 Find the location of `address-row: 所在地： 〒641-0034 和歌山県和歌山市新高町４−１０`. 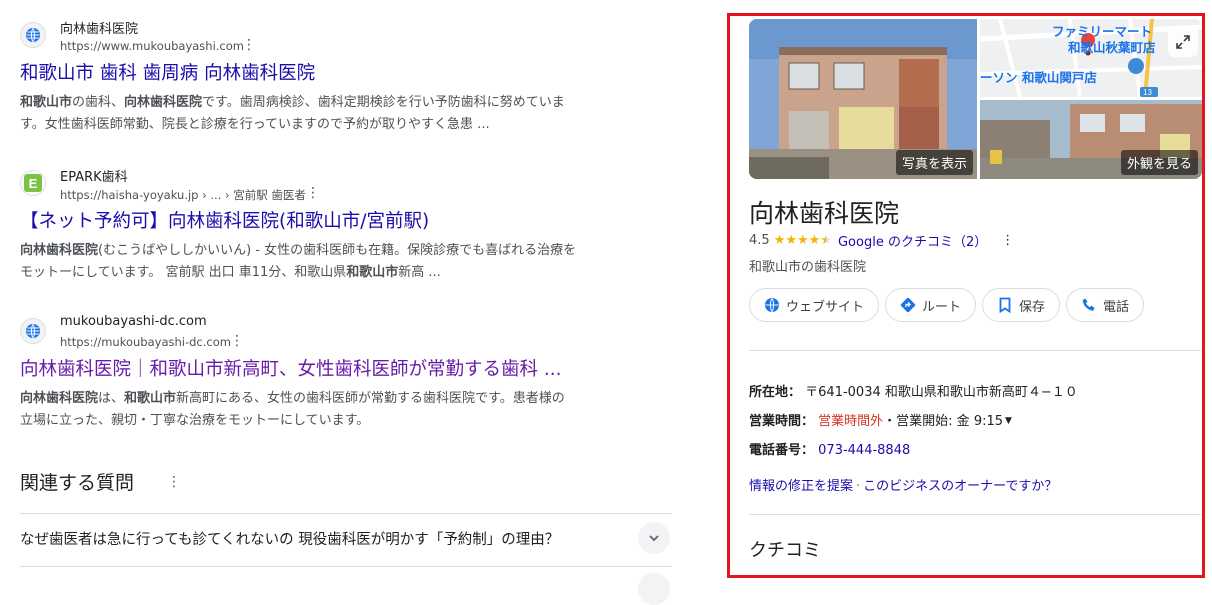

address-row: 所在地： 〒641-0034 和歌山県和歌山市新高町４−１０ is located at coordinates (913, 390).